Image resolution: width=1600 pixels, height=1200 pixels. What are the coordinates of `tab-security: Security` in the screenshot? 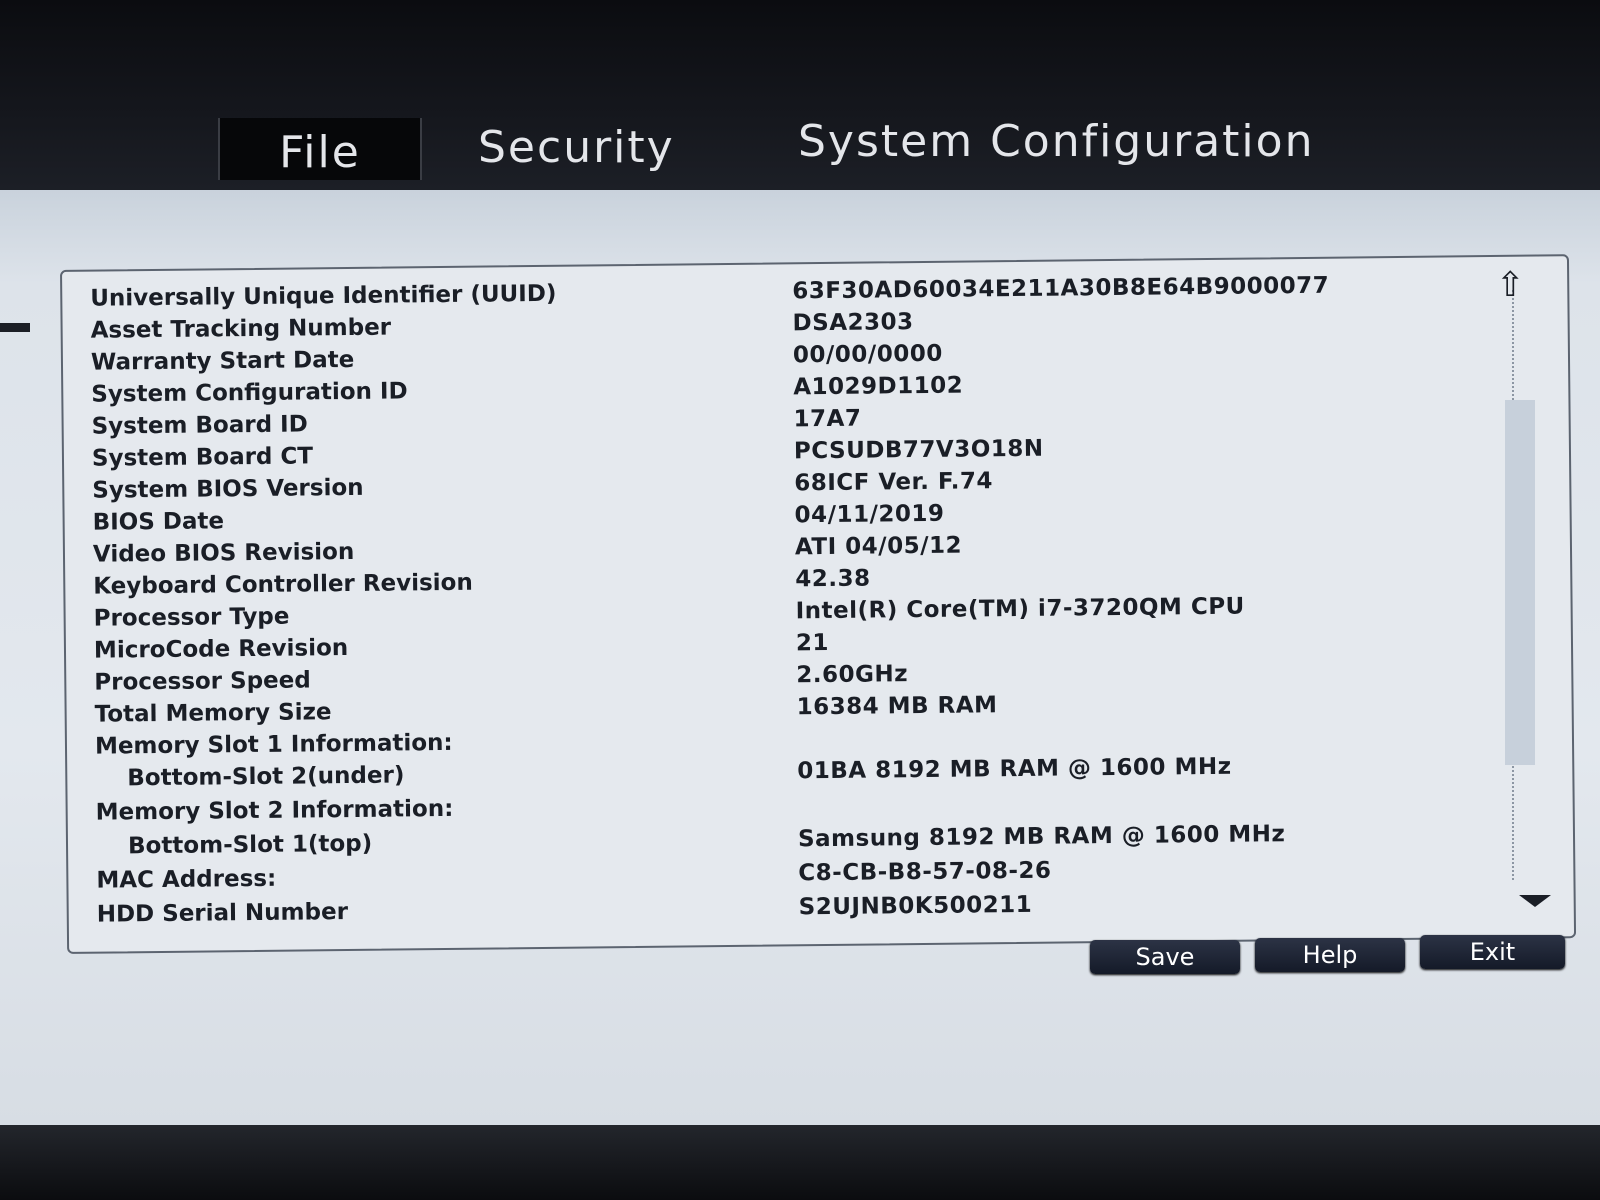 It's located at (576, 148).